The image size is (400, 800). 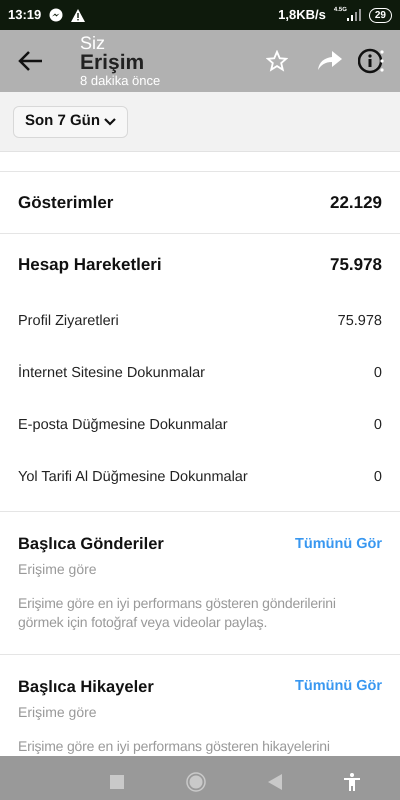 What do you see at coordinates (110, 122) in the screenshot?
I see `chevron-down-icon` at bounding box center [110, 122].